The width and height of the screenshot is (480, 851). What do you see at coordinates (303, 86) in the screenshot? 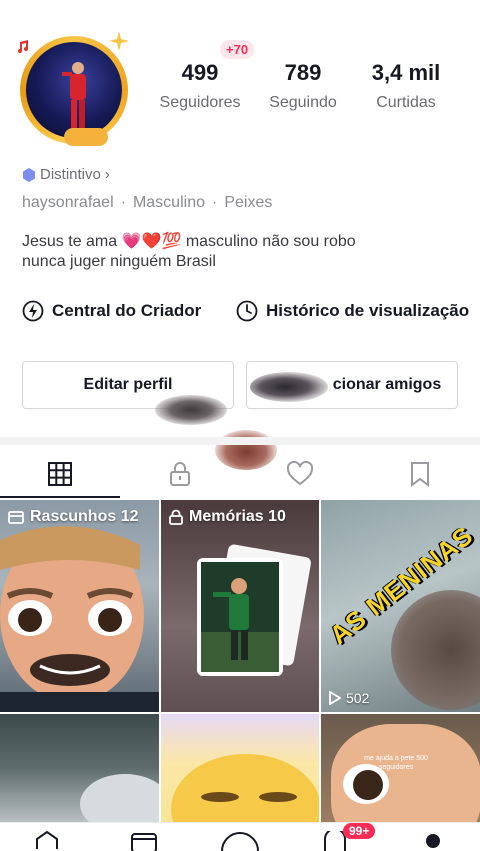
I see `stat-following: 789 Seguindo` at bounding box center [303, 86].